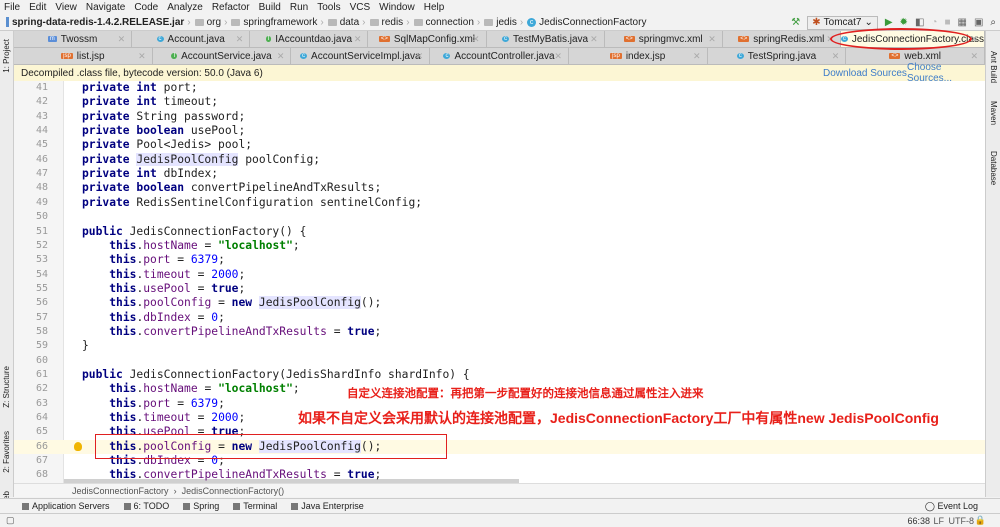  Describe the element at coordinates (231, 7) in the screenshot. I see `menu-refactor: Refactor` at that location.